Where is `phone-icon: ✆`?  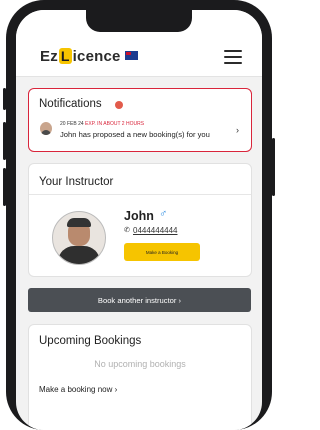
phone-icon: ✆ is located at coordinates (127, 230).